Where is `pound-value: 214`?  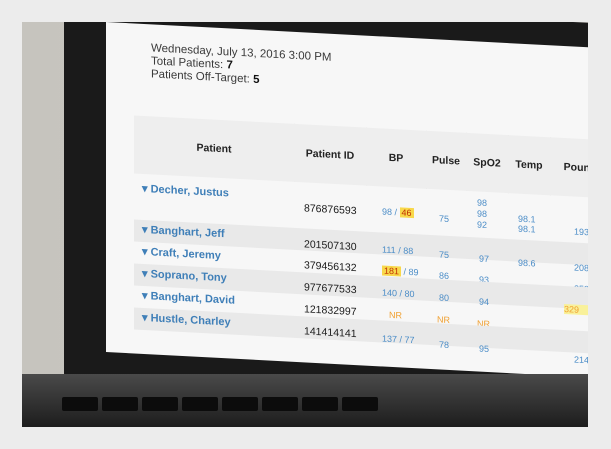
pound-value: 214 is located at coordinates (581, 360).